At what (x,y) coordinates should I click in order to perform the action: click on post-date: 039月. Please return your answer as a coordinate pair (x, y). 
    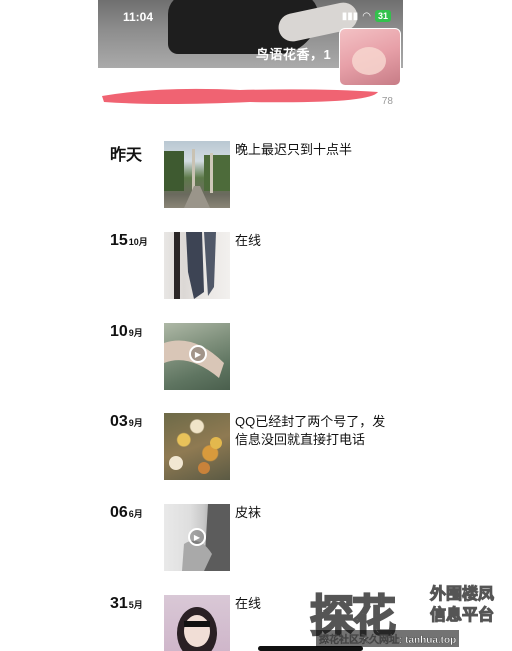
    Looking at the image, I should click on (126, 422).